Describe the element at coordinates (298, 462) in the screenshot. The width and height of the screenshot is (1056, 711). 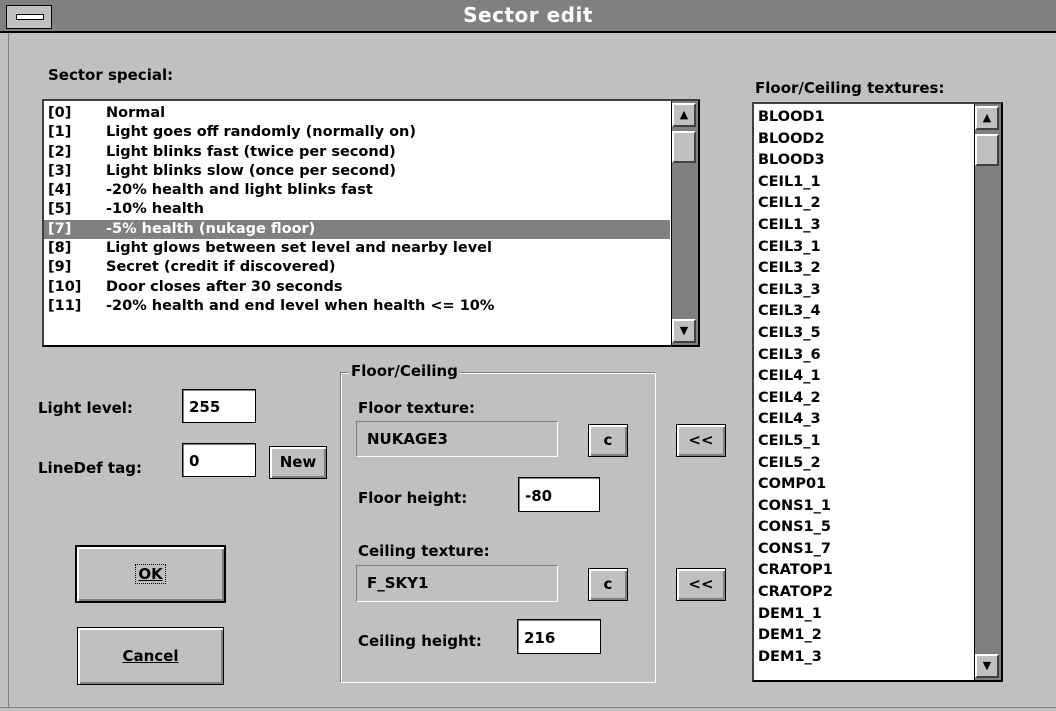
I see `new-tag-button: New` at that location.